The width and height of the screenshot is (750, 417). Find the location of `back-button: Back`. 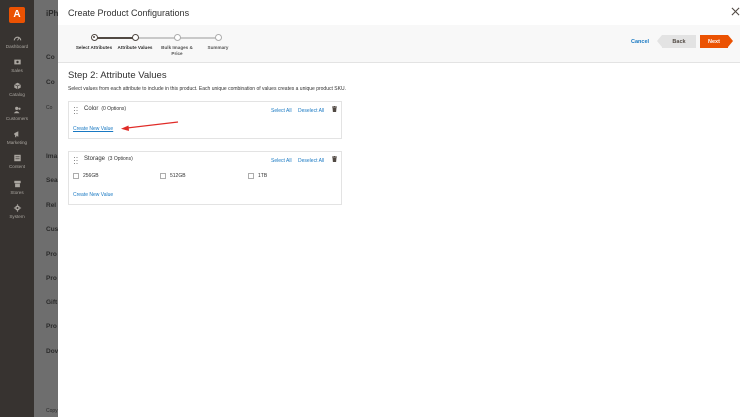

back-button: Back is located at coordinates (676, 41).